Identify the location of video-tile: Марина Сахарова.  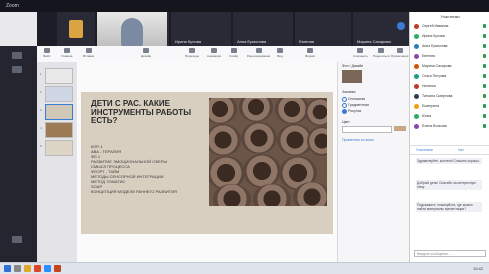
(381, 29).